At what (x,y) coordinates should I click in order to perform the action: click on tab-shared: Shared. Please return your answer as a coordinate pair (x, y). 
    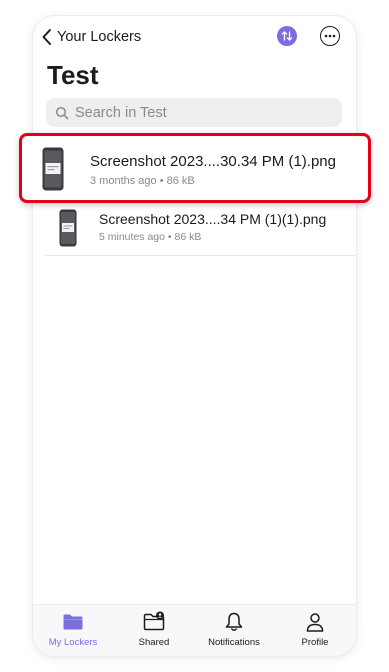
    Looking at the image, I should click on (154, 630).